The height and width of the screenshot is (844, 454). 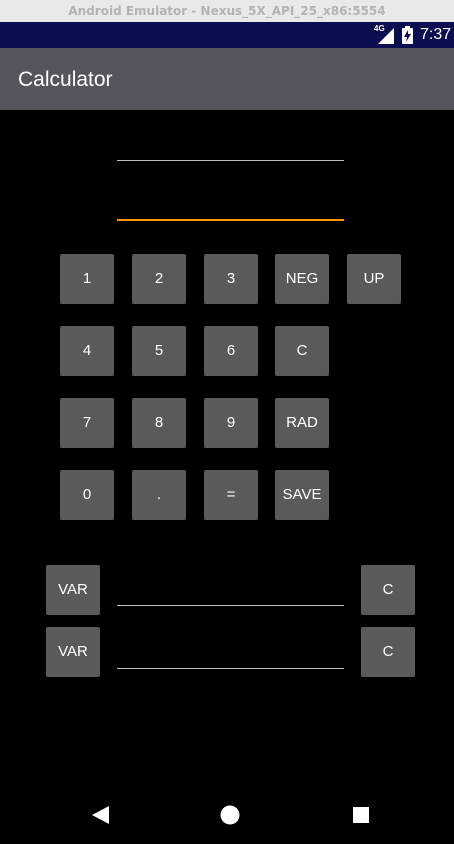 What do you see at coordinates (87, 423) in the screenshot?
I see `key-7-button: 7` at bounding box center [87, 423].